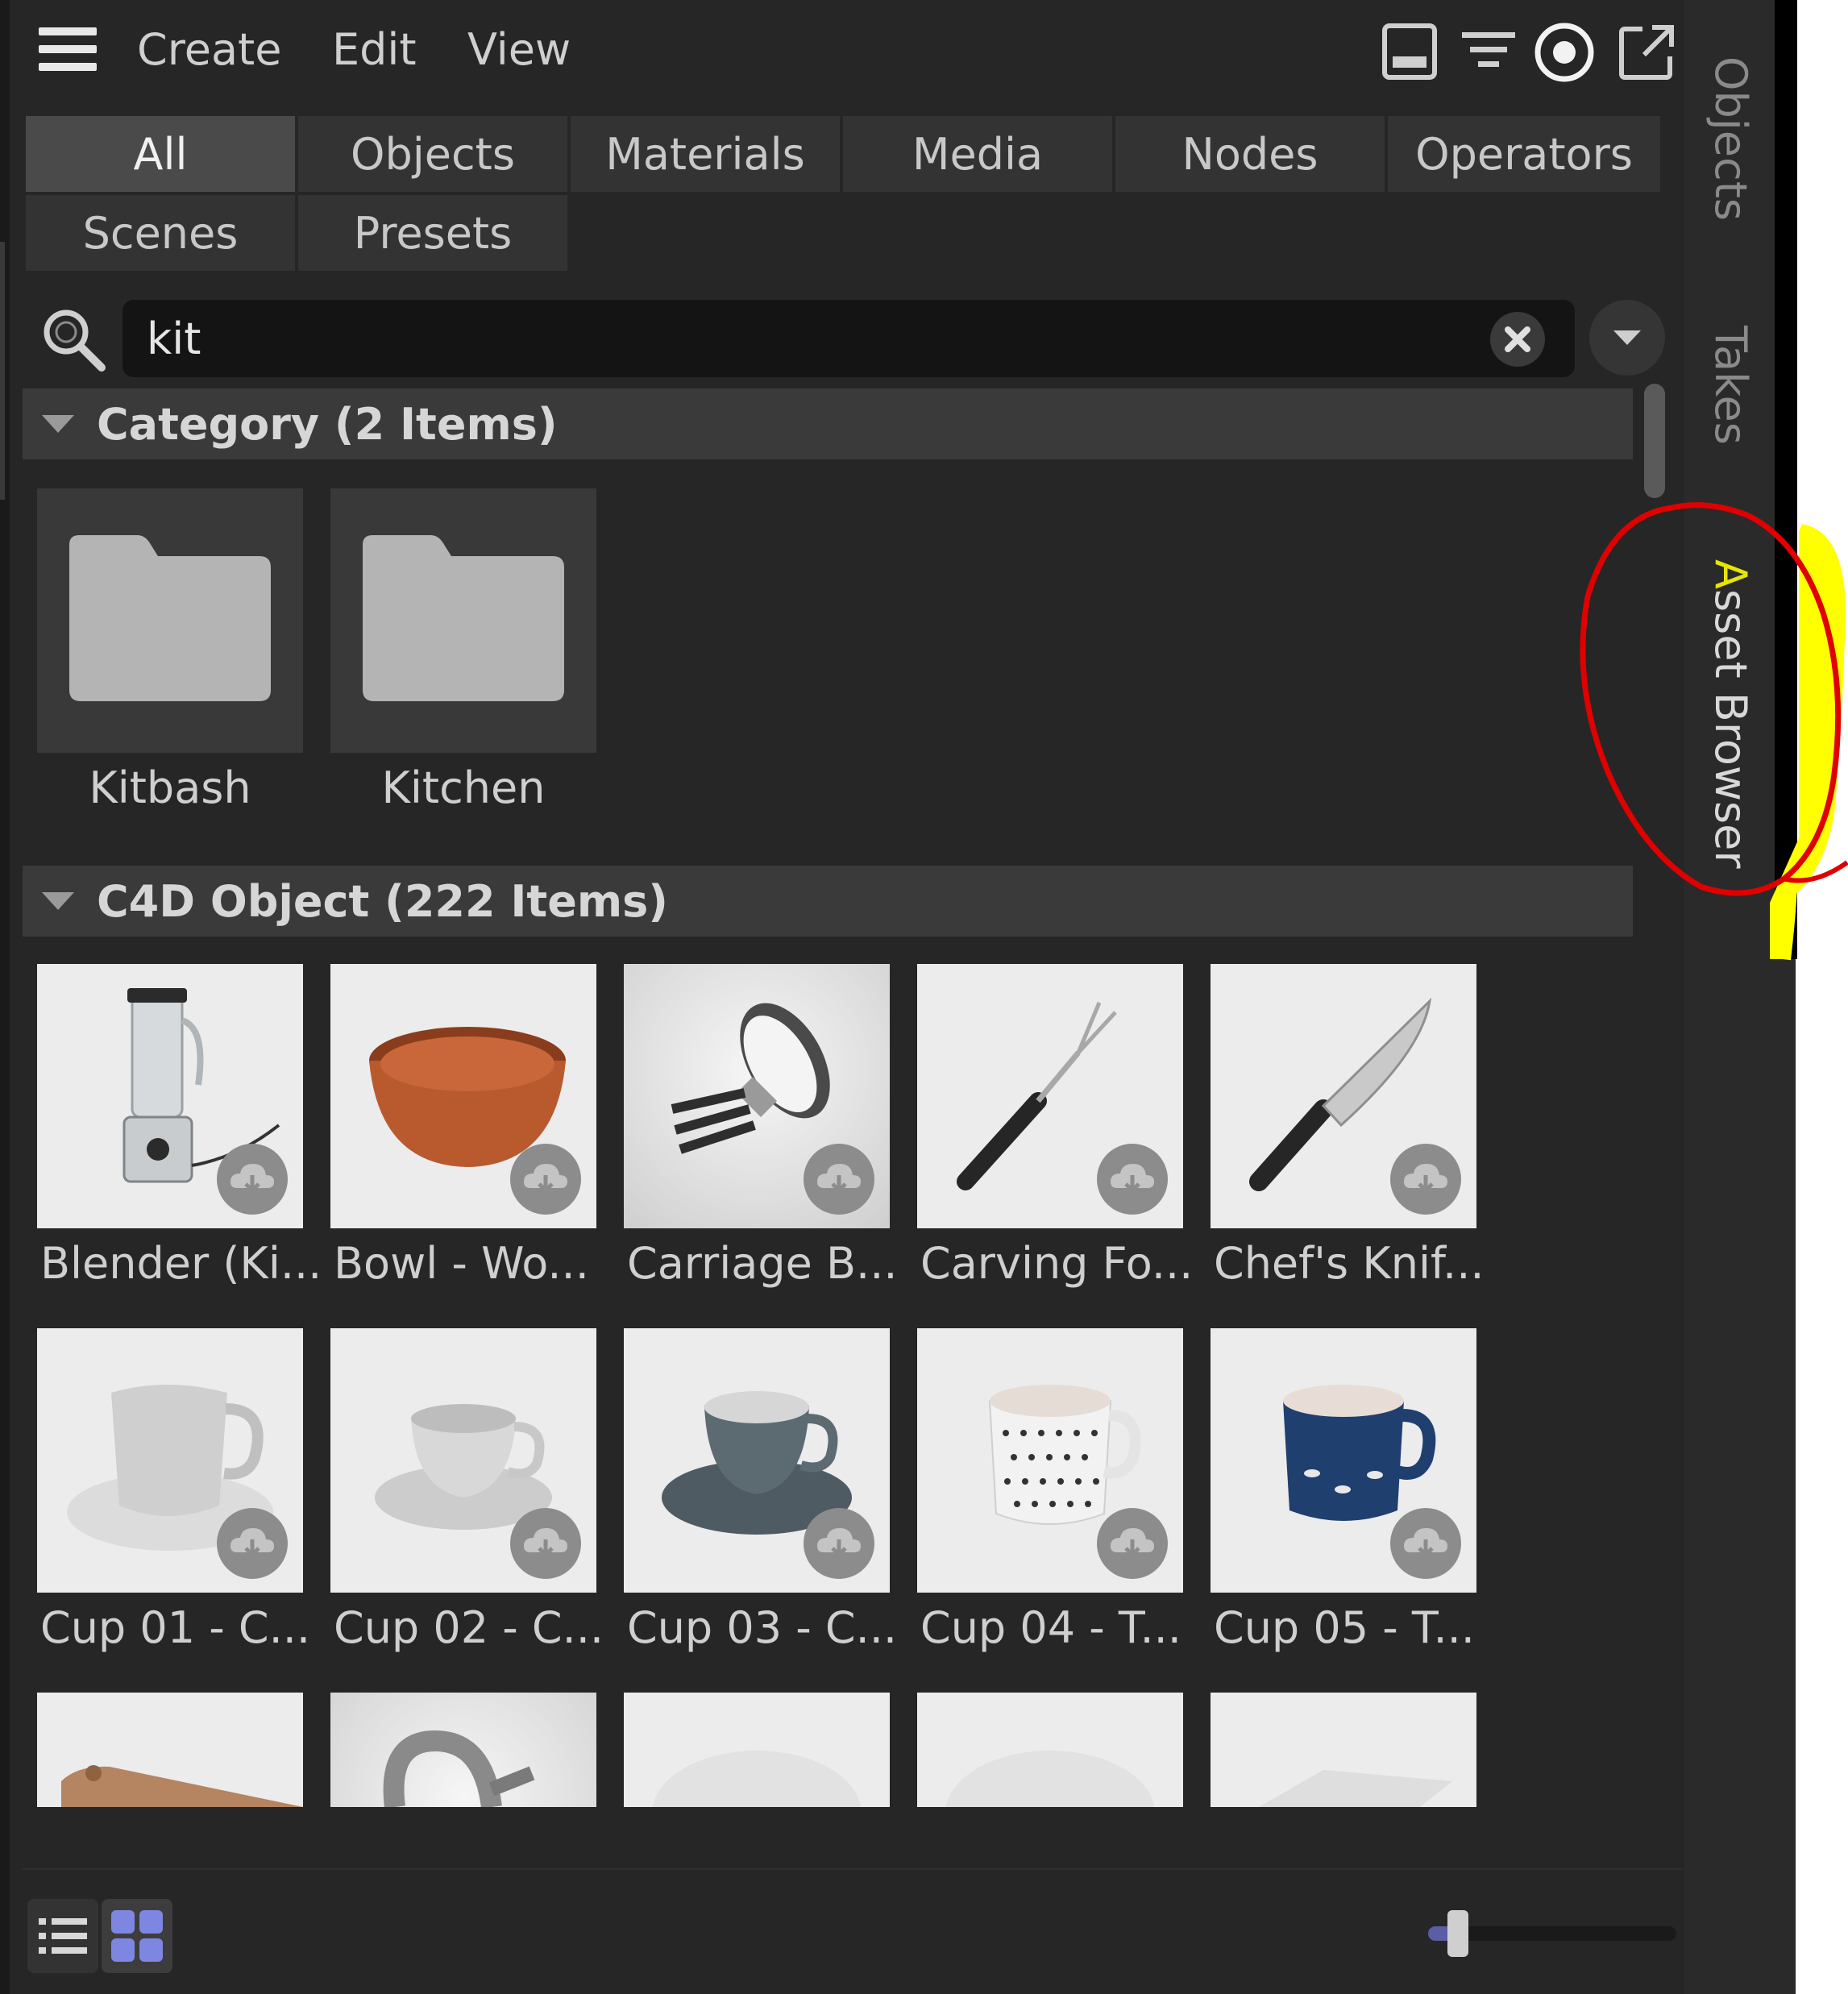 The width and height of the screenshot is (1848, 1994). What do you see at coordinates (432, 233) in the screenshot?
I see `tab-presets: Presets` at bounding box center [432, 233].